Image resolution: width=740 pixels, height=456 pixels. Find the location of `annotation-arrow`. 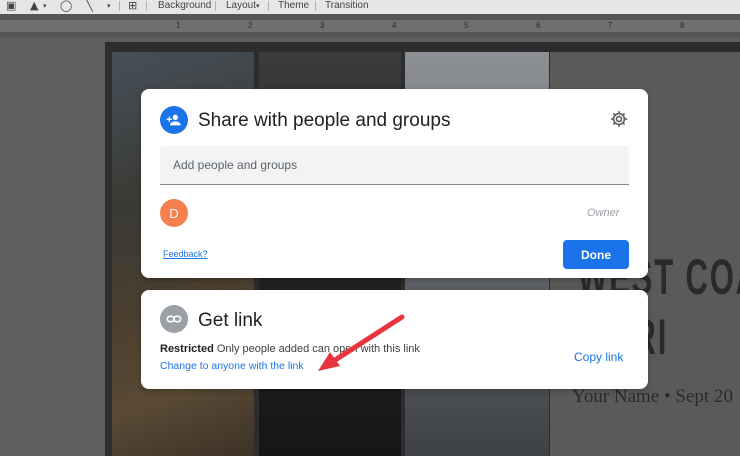

annotation-arrow is located at coordinates (361, 342).